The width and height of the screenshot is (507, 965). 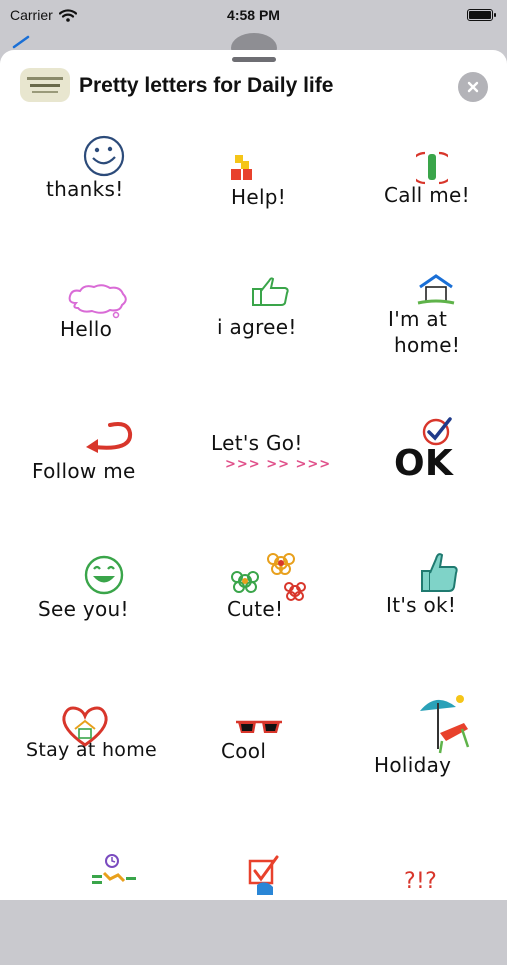 What do you see at coordinates (421, 881) in the screenshot?
I see `question-marks-icon: ?!?` at bounding box center [421, 881].